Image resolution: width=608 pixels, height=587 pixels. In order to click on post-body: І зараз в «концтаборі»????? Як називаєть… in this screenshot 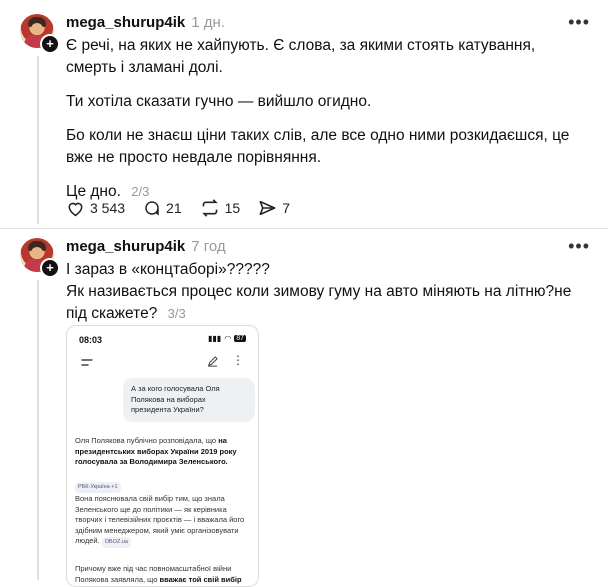, I will do `click(327, 292)`.